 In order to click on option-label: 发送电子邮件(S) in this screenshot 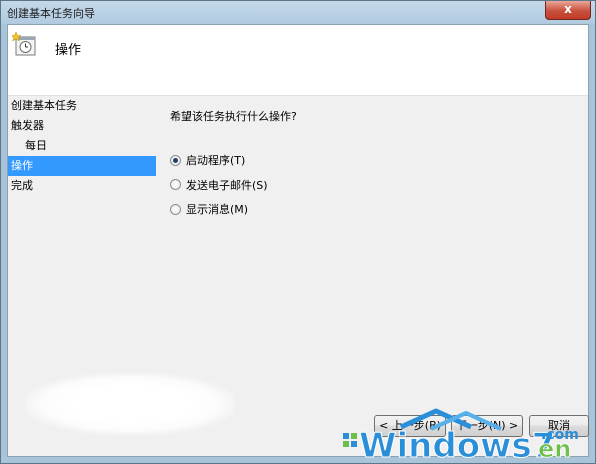, I will do `click(227, 185)`.